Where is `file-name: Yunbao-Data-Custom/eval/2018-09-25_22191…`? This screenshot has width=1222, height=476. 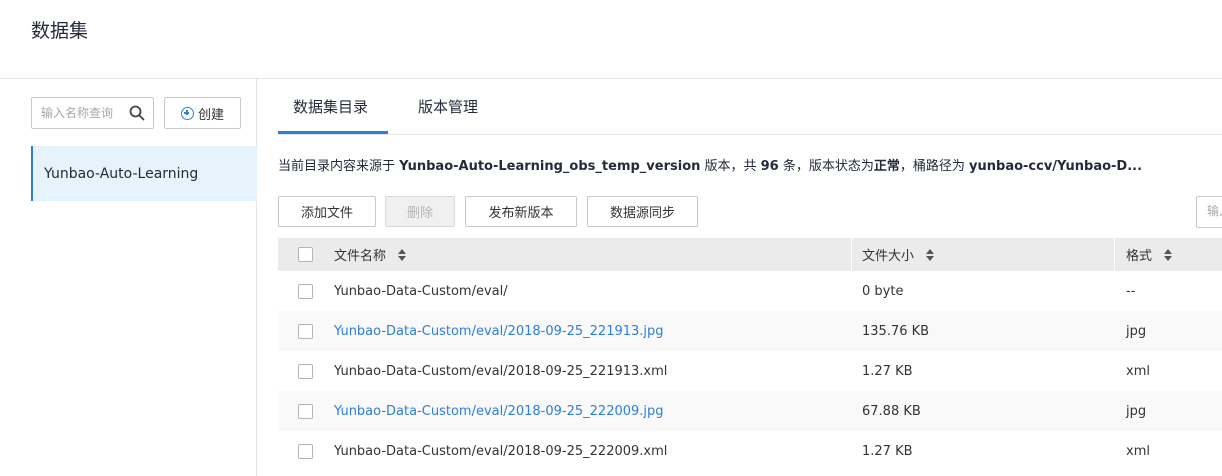
file-name: Yunbao-Data-Custom/eval/2018-09-25_22191… is located at coordinates (501, 371).